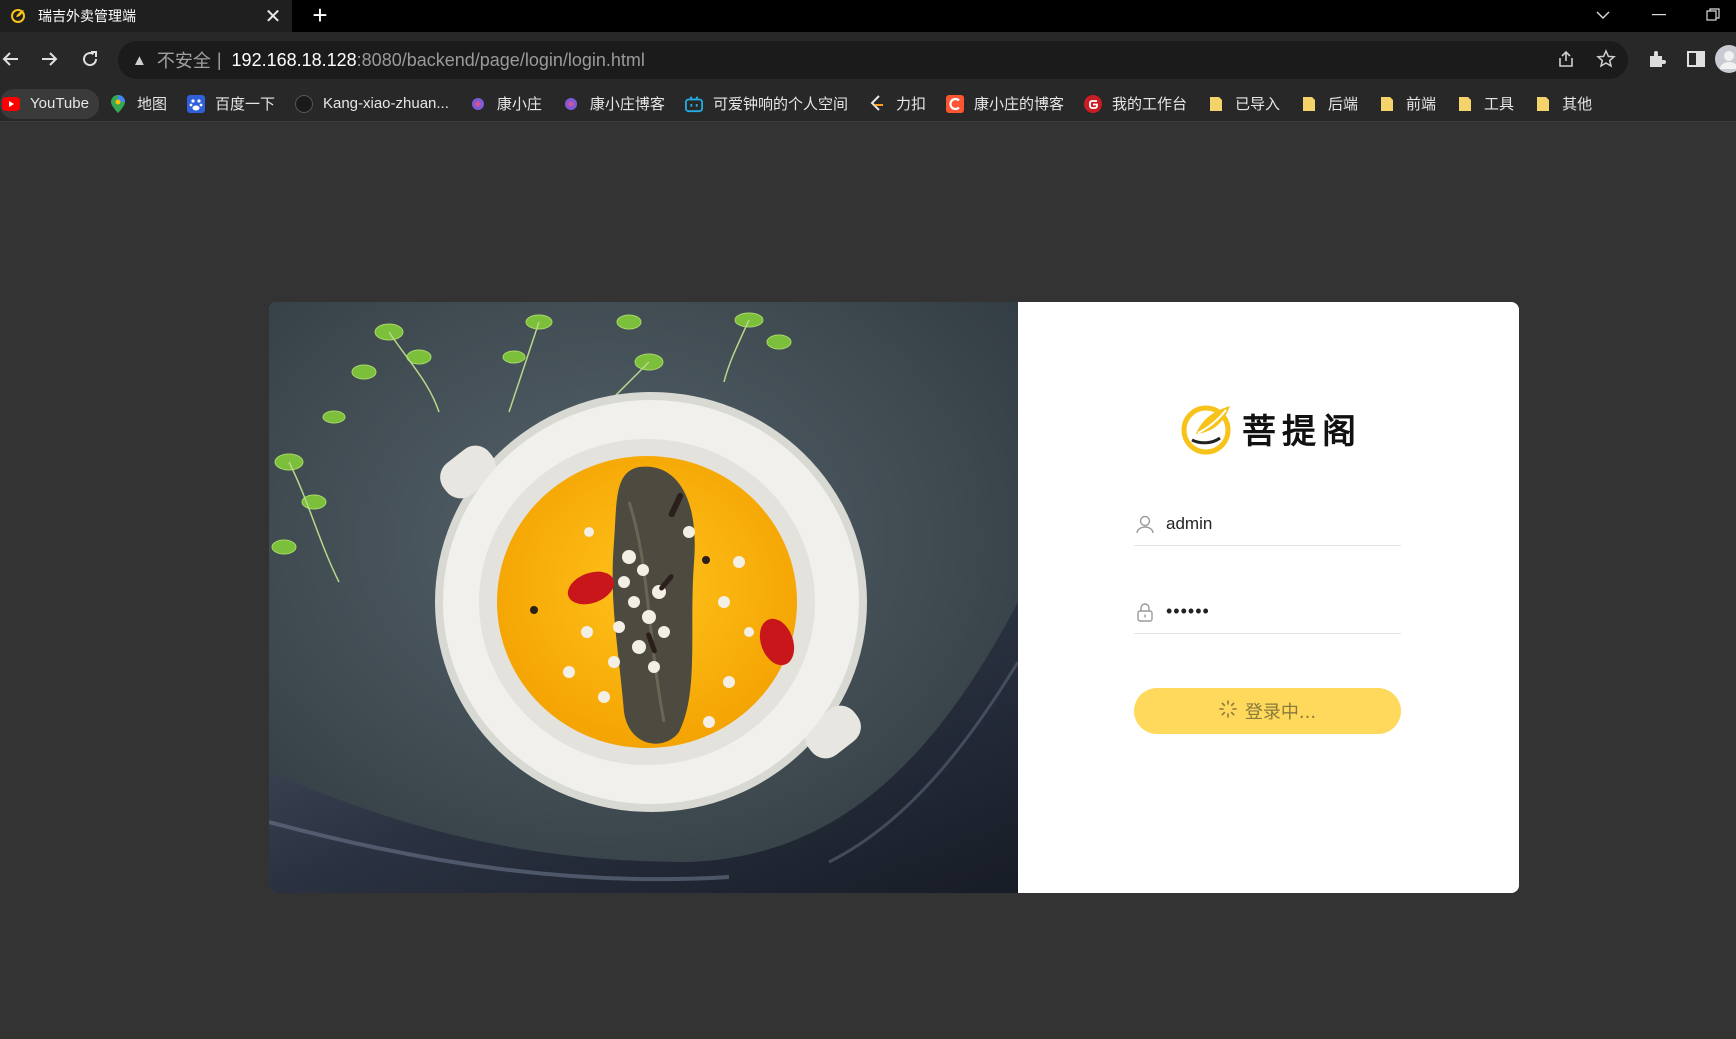  Describe the element at coordinates (1606, 59) in the screenshot. I see `bookmark-star-icon` at that location.